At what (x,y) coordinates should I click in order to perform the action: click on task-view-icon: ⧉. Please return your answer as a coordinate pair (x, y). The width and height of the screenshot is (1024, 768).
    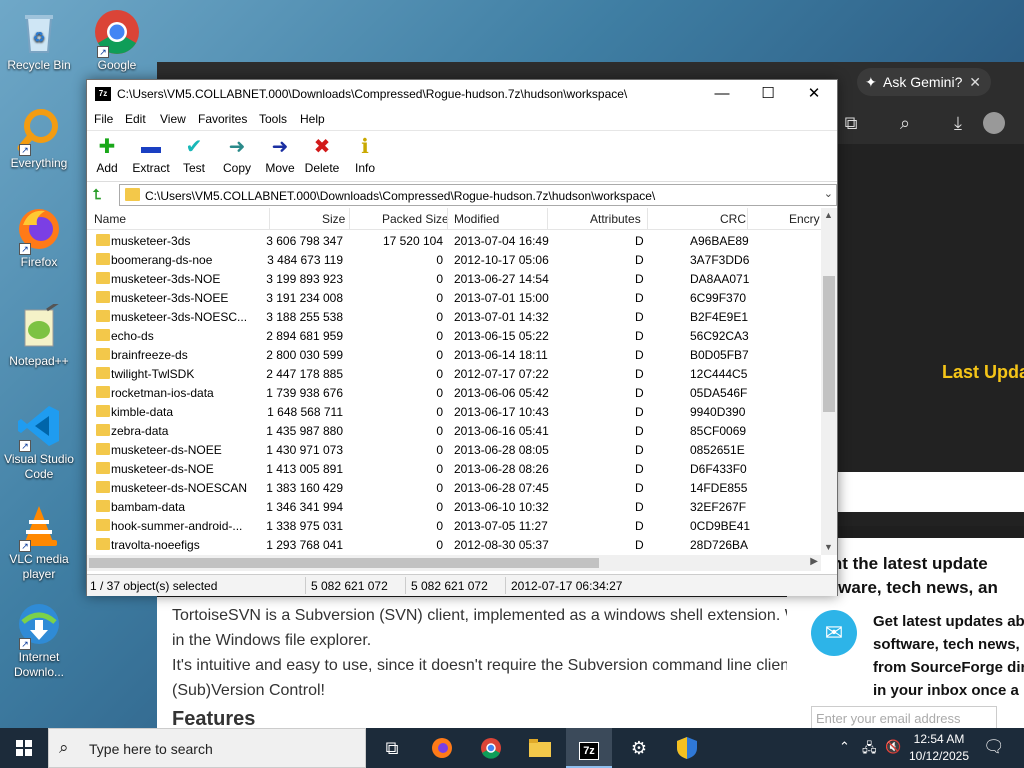
    Looking at the image, I should click on (392, 748).